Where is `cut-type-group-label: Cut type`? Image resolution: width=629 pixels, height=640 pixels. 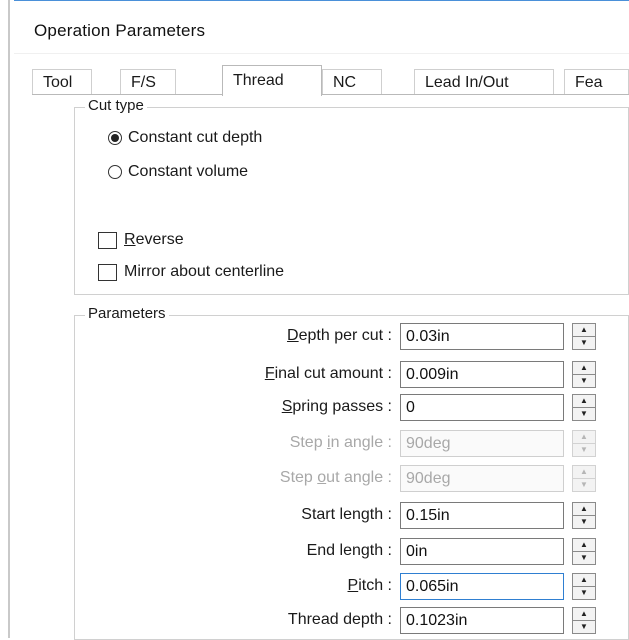 cut-type-group-label: Cut type is located at coordinates (116, 105).